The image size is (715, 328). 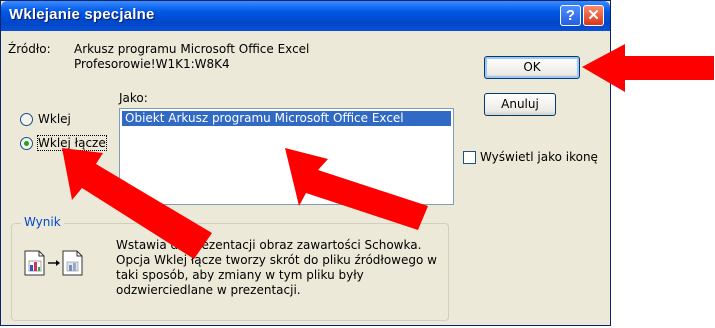 I want to click on arrow-to-ok-annotation, so click(x=648, y=68).